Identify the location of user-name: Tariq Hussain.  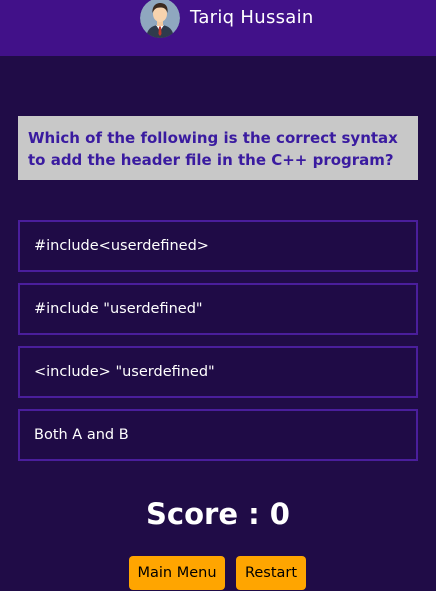
(252, 17).